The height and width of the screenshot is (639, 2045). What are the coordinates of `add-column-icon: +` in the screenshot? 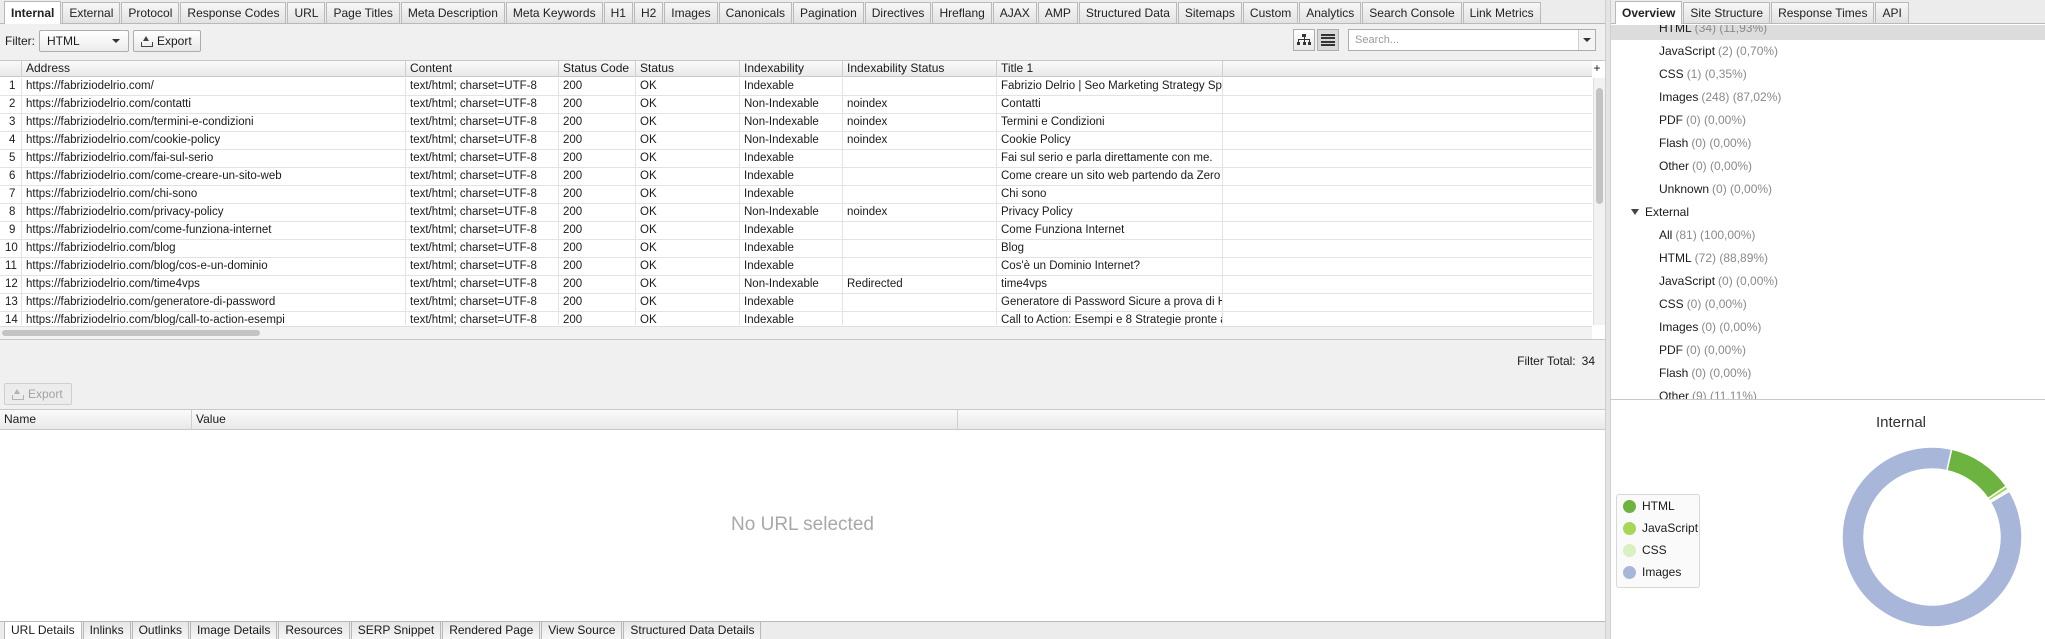 It's located at (1597, 69).